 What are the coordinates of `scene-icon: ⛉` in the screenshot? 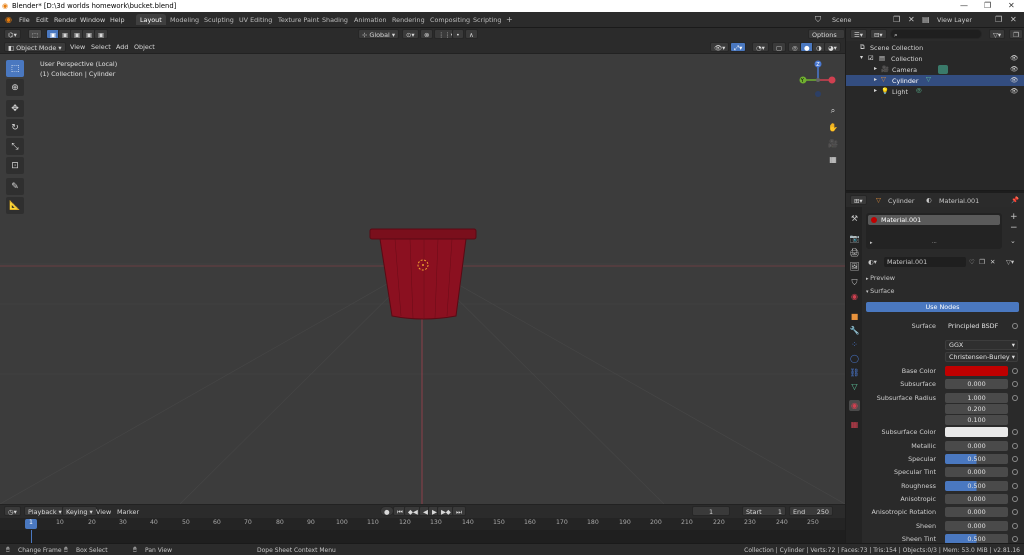 It's located at (818, 20).